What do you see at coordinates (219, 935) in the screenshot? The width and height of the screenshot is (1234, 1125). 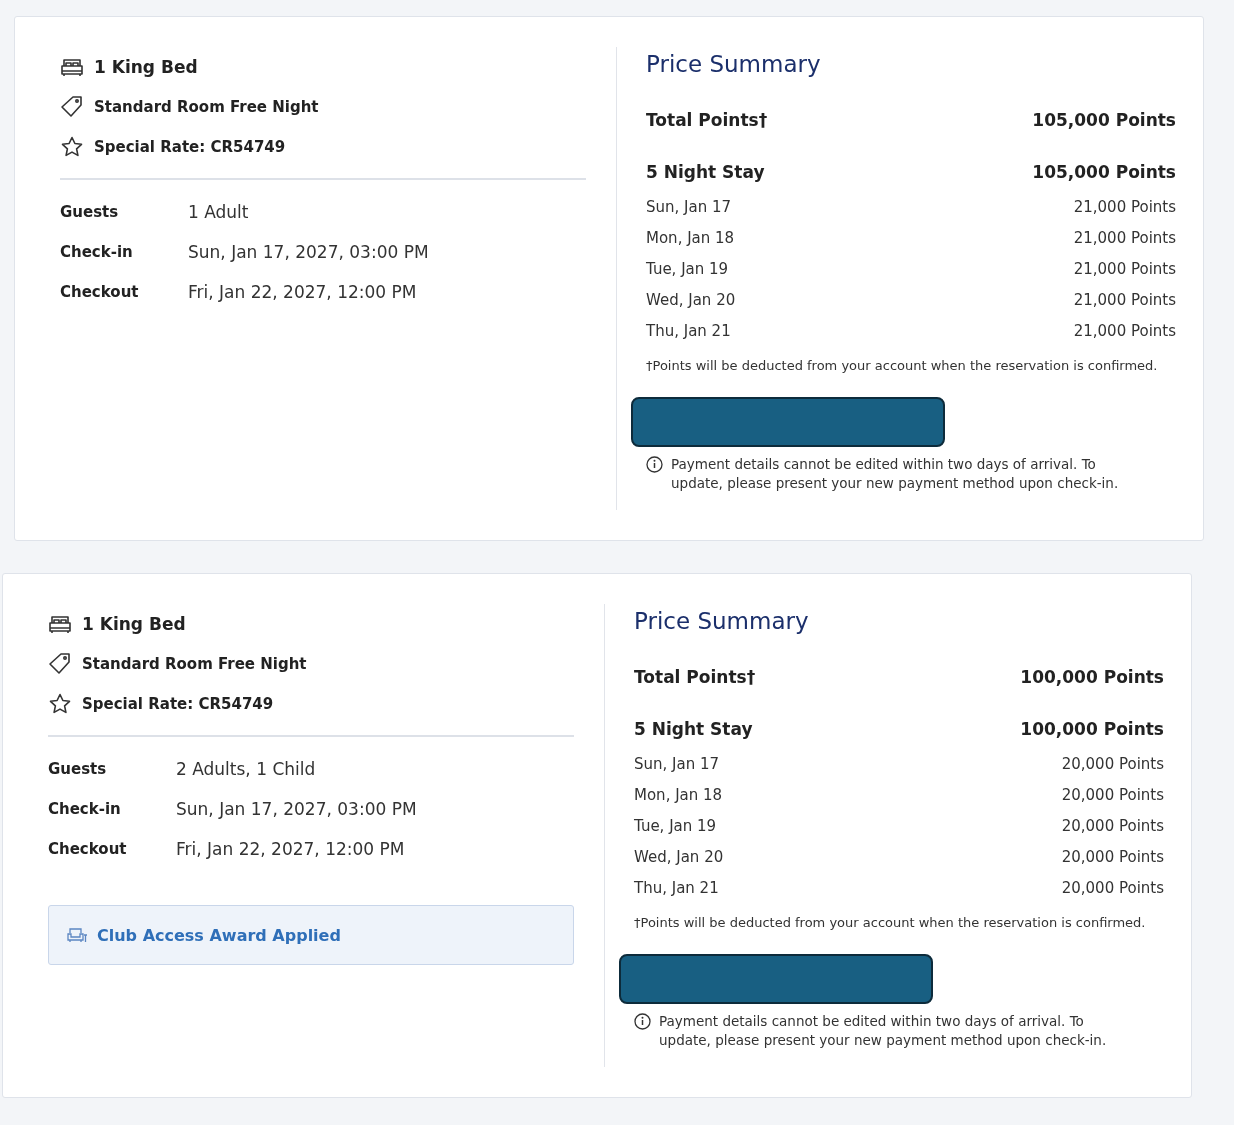 I see `award-text: Club Access Award Applied` at bounding box center [219, 935].